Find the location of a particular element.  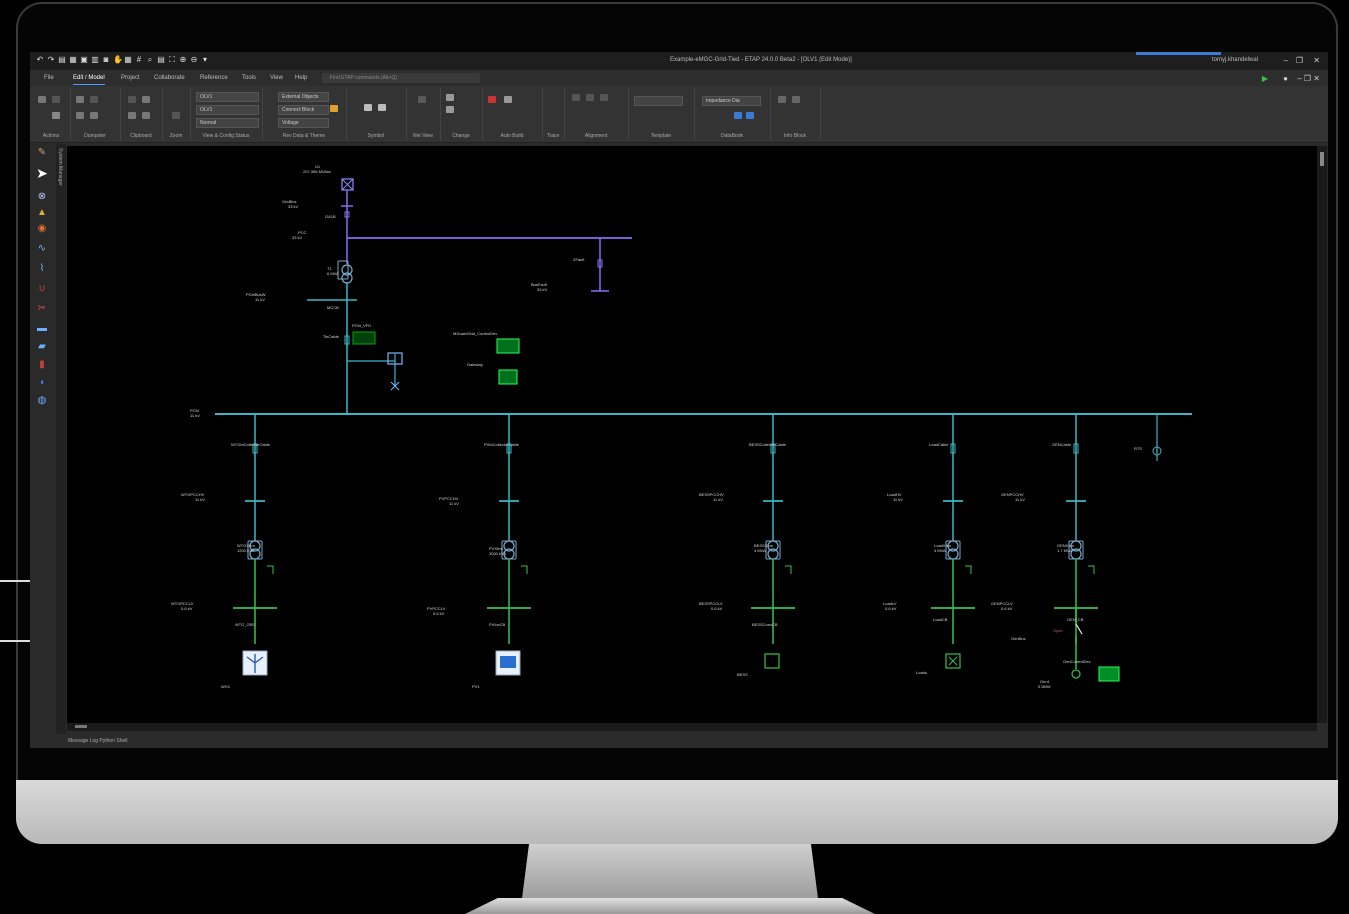

ribbon-group-alignment: Alignment is located at coordinates (596, 114).